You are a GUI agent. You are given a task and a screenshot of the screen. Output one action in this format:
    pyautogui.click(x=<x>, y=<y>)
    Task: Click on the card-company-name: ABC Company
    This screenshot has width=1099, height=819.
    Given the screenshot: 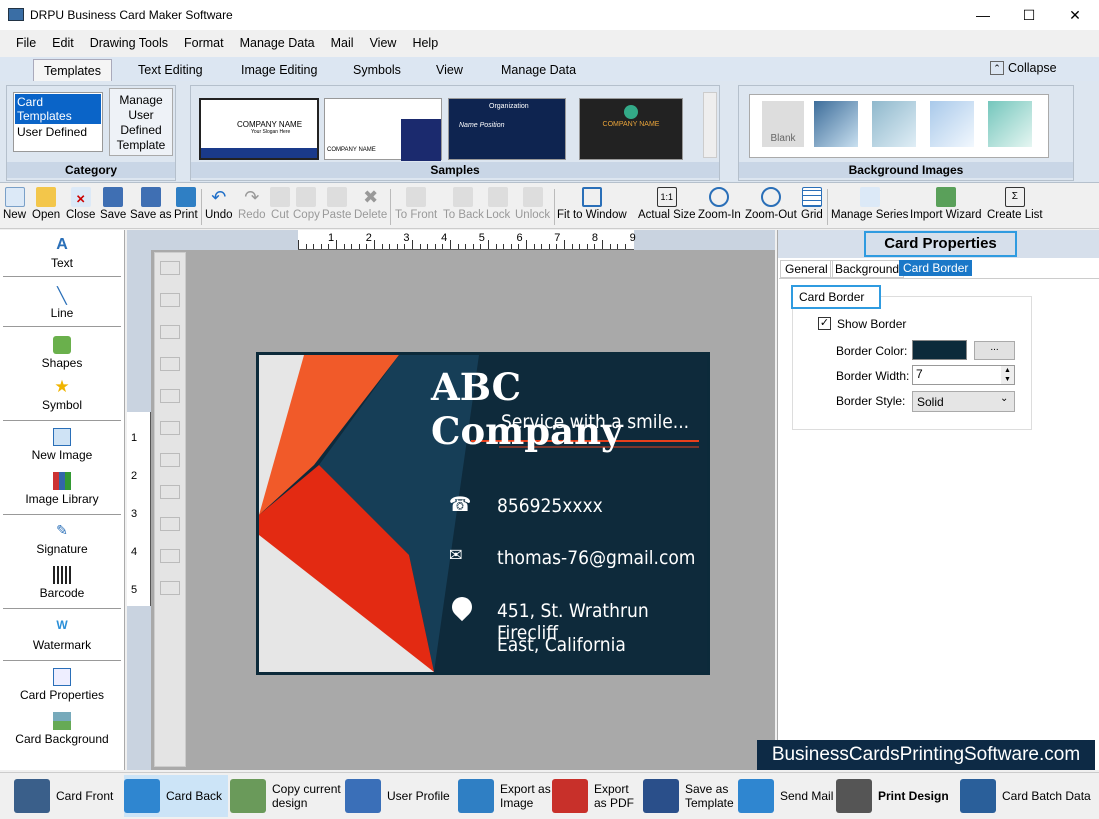 What is the action you would take?
    pyautogui.click(x=569, y=409)
    